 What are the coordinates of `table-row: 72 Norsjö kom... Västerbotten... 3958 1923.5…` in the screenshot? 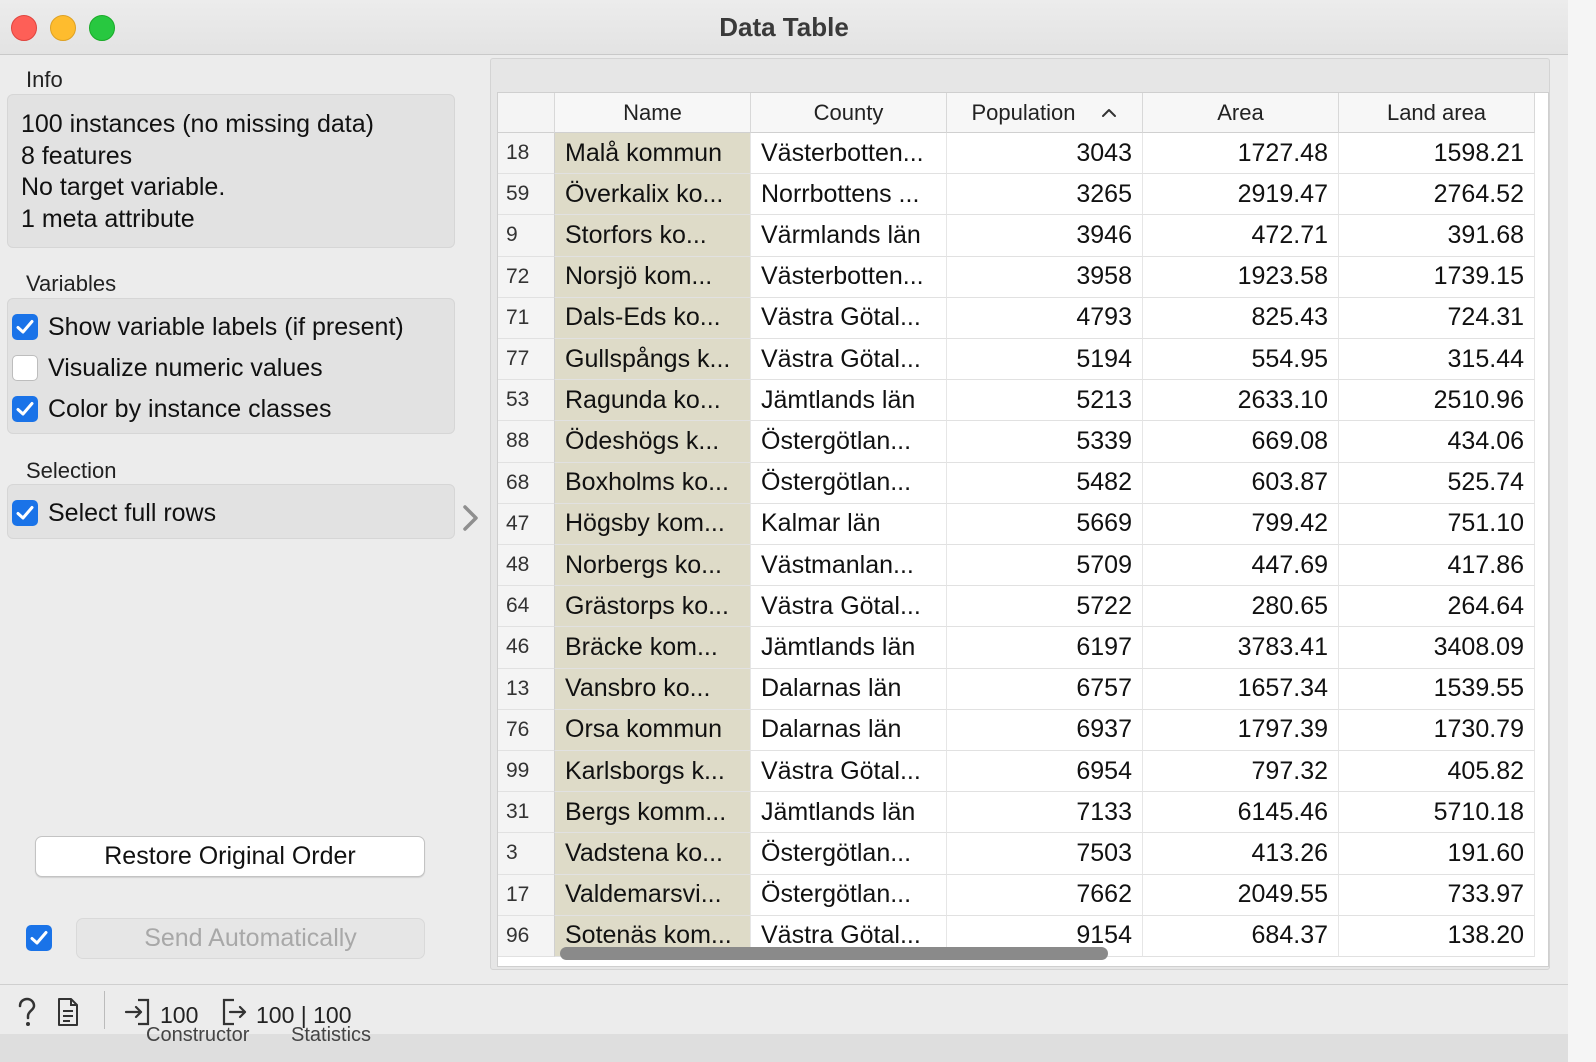 It's located at (1023, 277).